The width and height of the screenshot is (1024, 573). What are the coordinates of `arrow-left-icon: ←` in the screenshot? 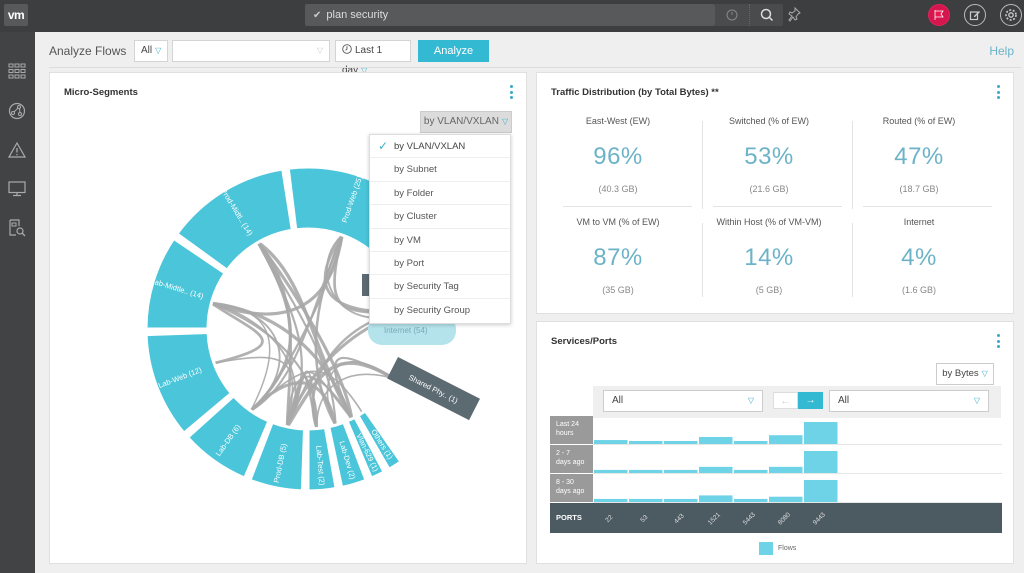 It's located at (785, 400).